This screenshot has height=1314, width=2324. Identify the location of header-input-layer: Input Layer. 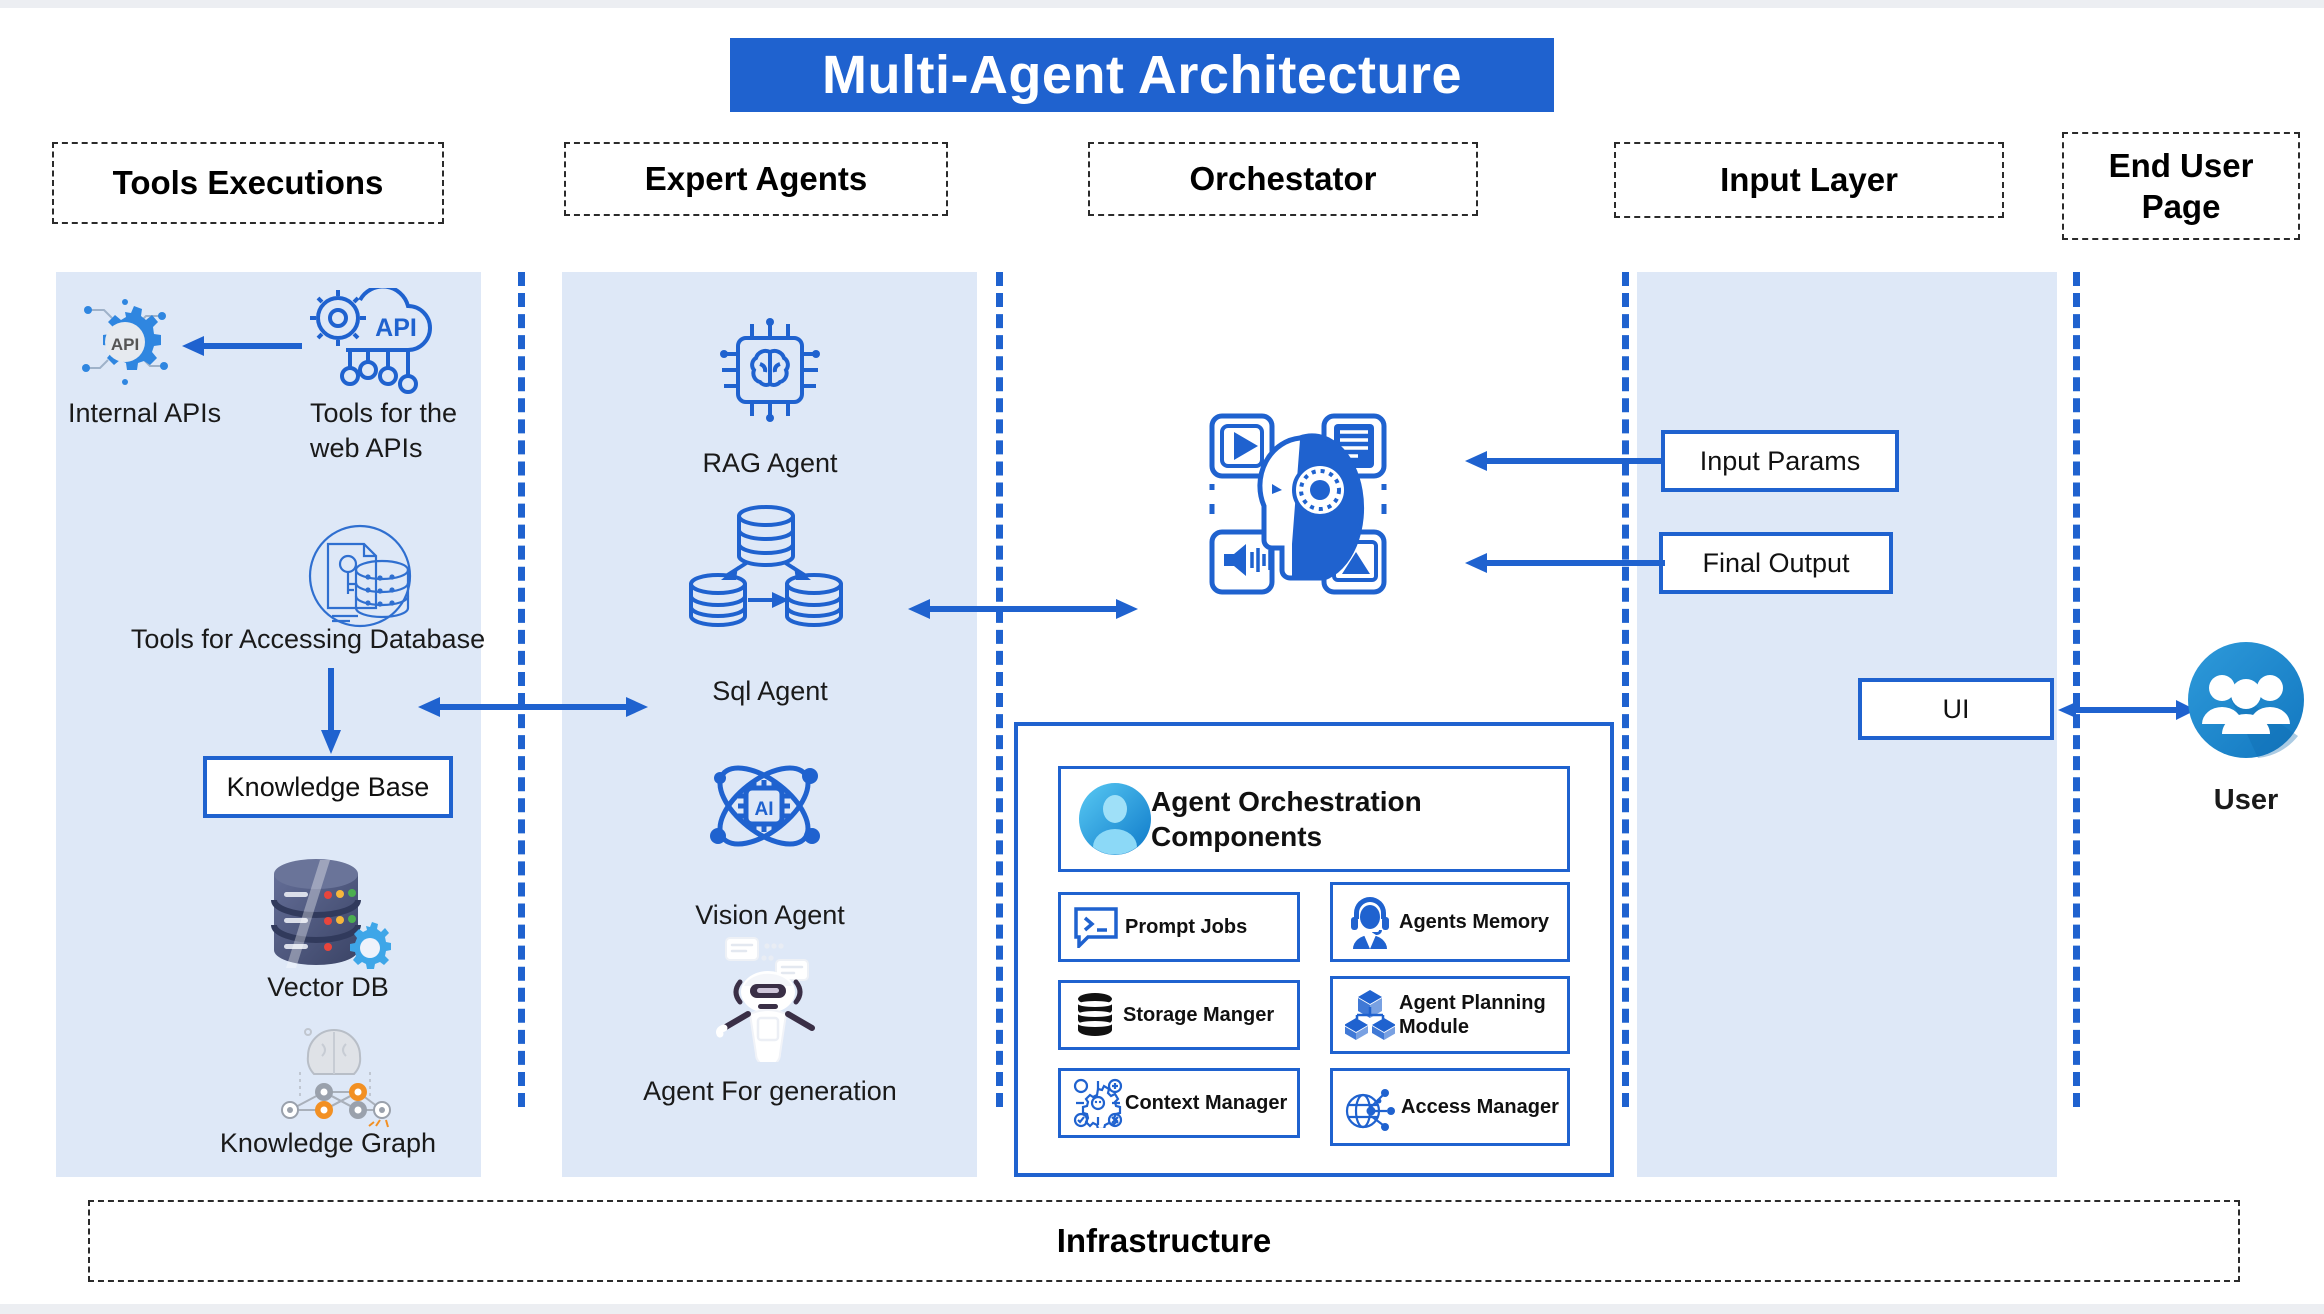
(1809, 180).